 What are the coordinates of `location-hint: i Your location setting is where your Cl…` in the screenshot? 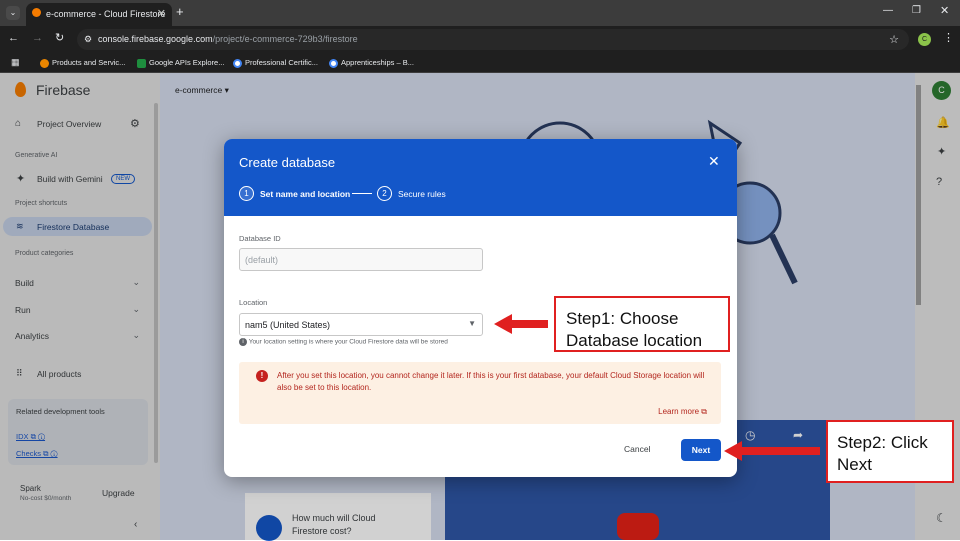 It's located at (343, 342).